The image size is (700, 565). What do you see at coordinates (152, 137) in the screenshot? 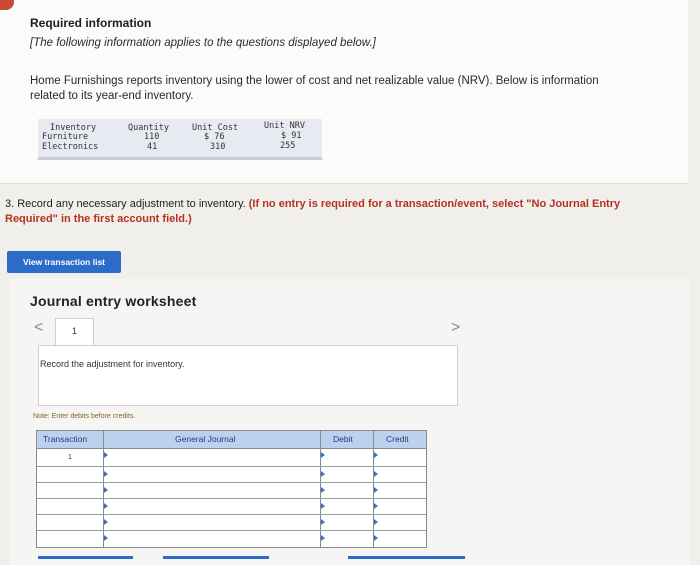
I see `table-cell: 110` at bounding box center [152, 137].